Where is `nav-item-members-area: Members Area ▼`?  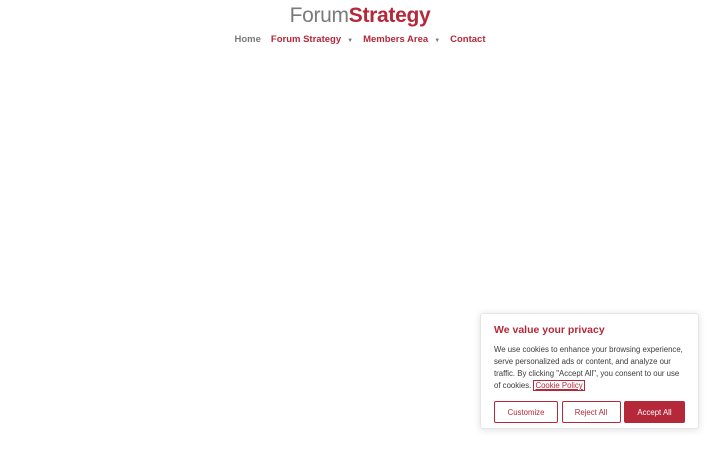
nav-item-members-area: Members Area ▼ is located at coordinates (401, 39).